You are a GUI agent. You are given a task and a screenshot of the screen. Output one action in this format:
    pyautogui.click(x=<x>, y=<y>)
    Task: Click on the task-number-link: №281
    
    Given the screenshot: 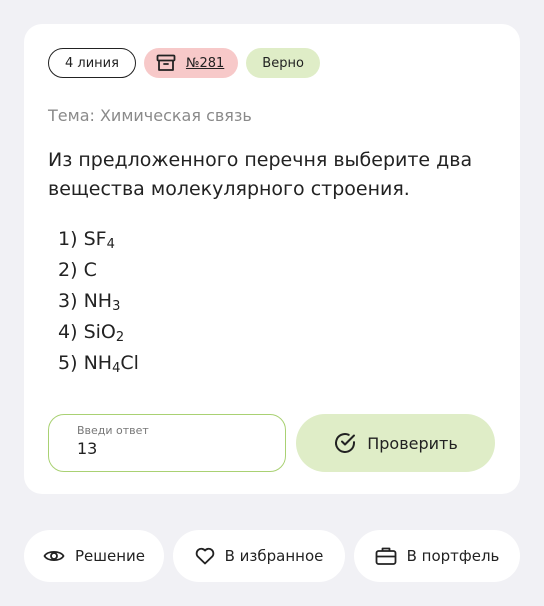 What is the action you would take?
    pyautogui.click(x=205, y=63)
    